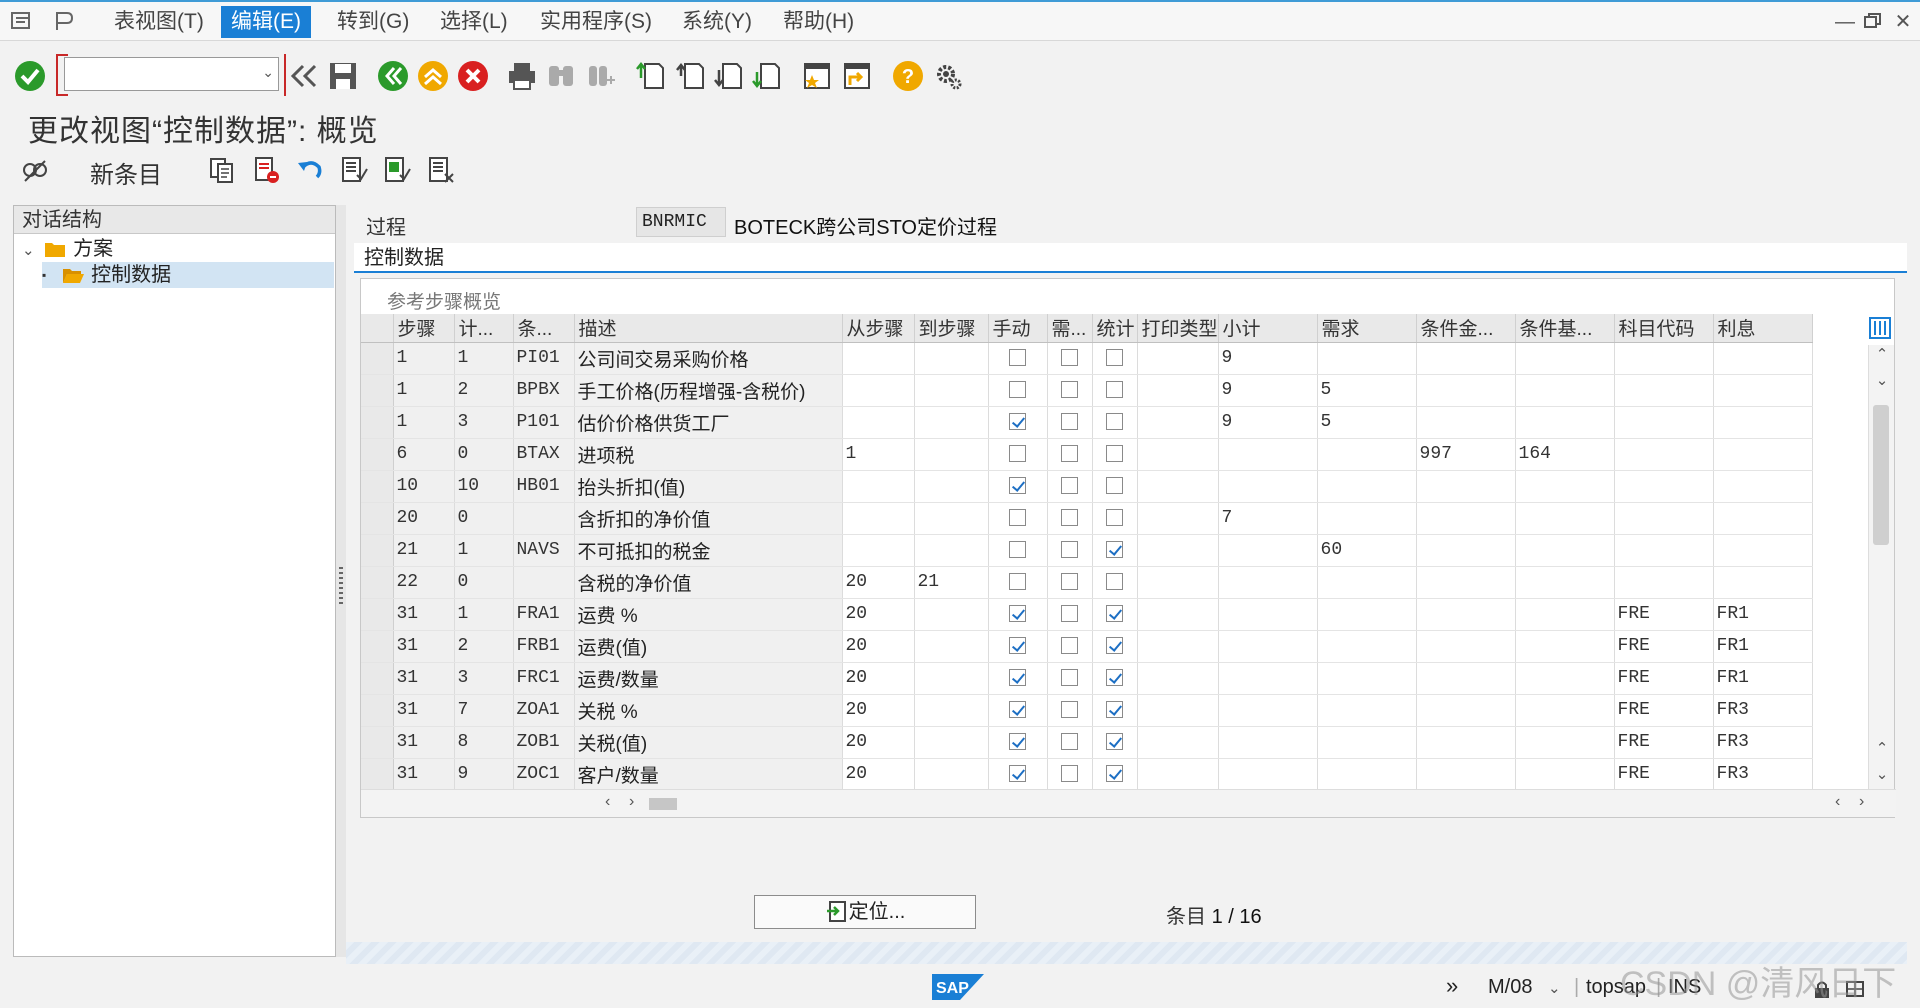  What do you see at coordinates (651, 76) in the screenshot?
I see `first-page-icon` at bounding box center [651, 76].